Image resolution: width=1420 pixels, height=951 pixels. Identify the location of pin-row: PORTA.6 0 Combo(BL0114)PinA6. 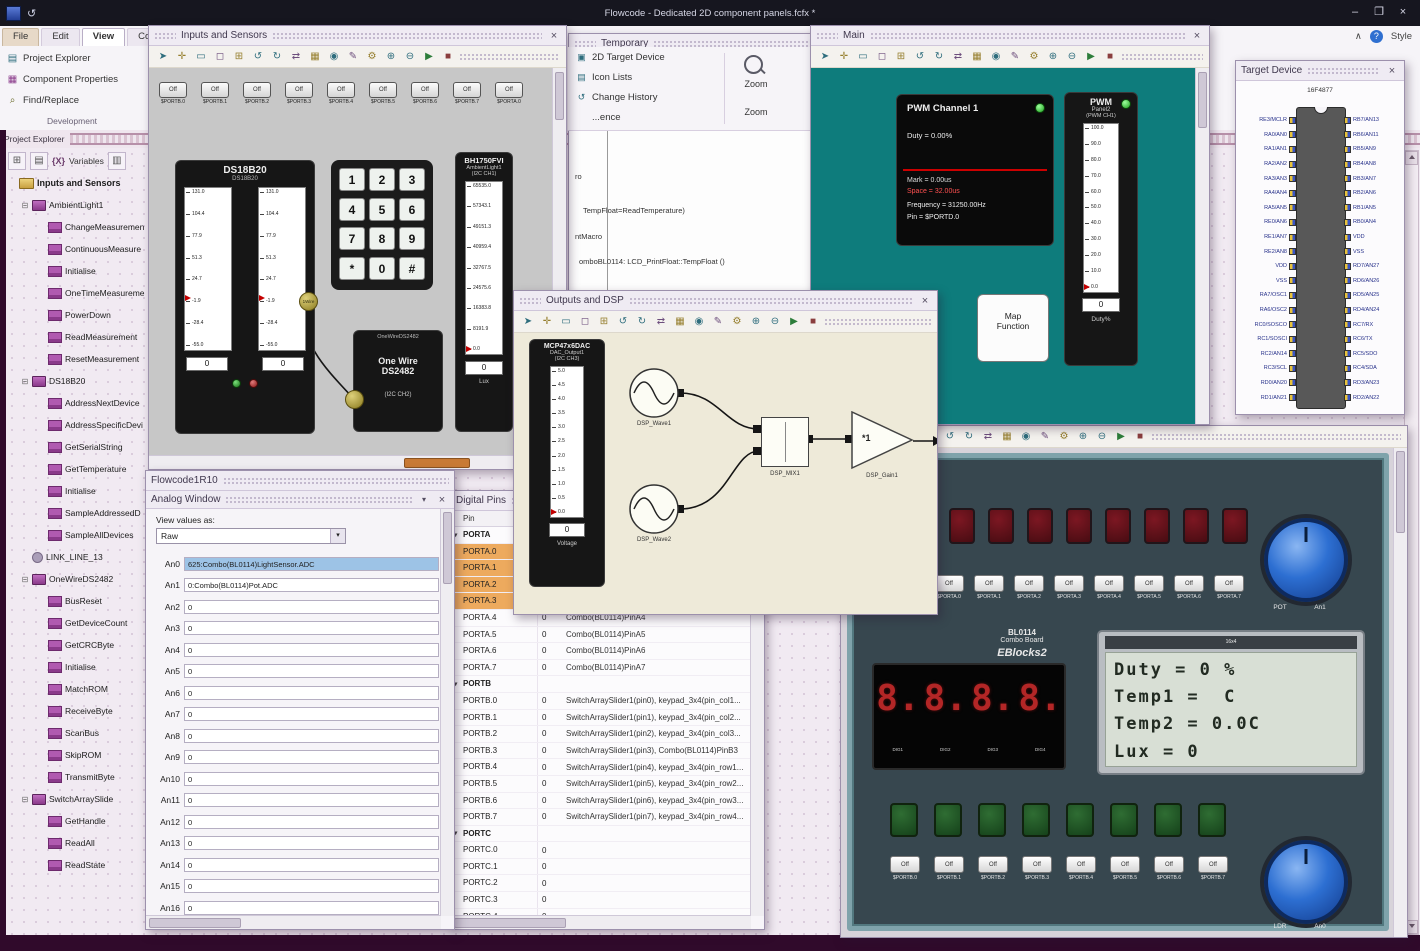
(601, 651).